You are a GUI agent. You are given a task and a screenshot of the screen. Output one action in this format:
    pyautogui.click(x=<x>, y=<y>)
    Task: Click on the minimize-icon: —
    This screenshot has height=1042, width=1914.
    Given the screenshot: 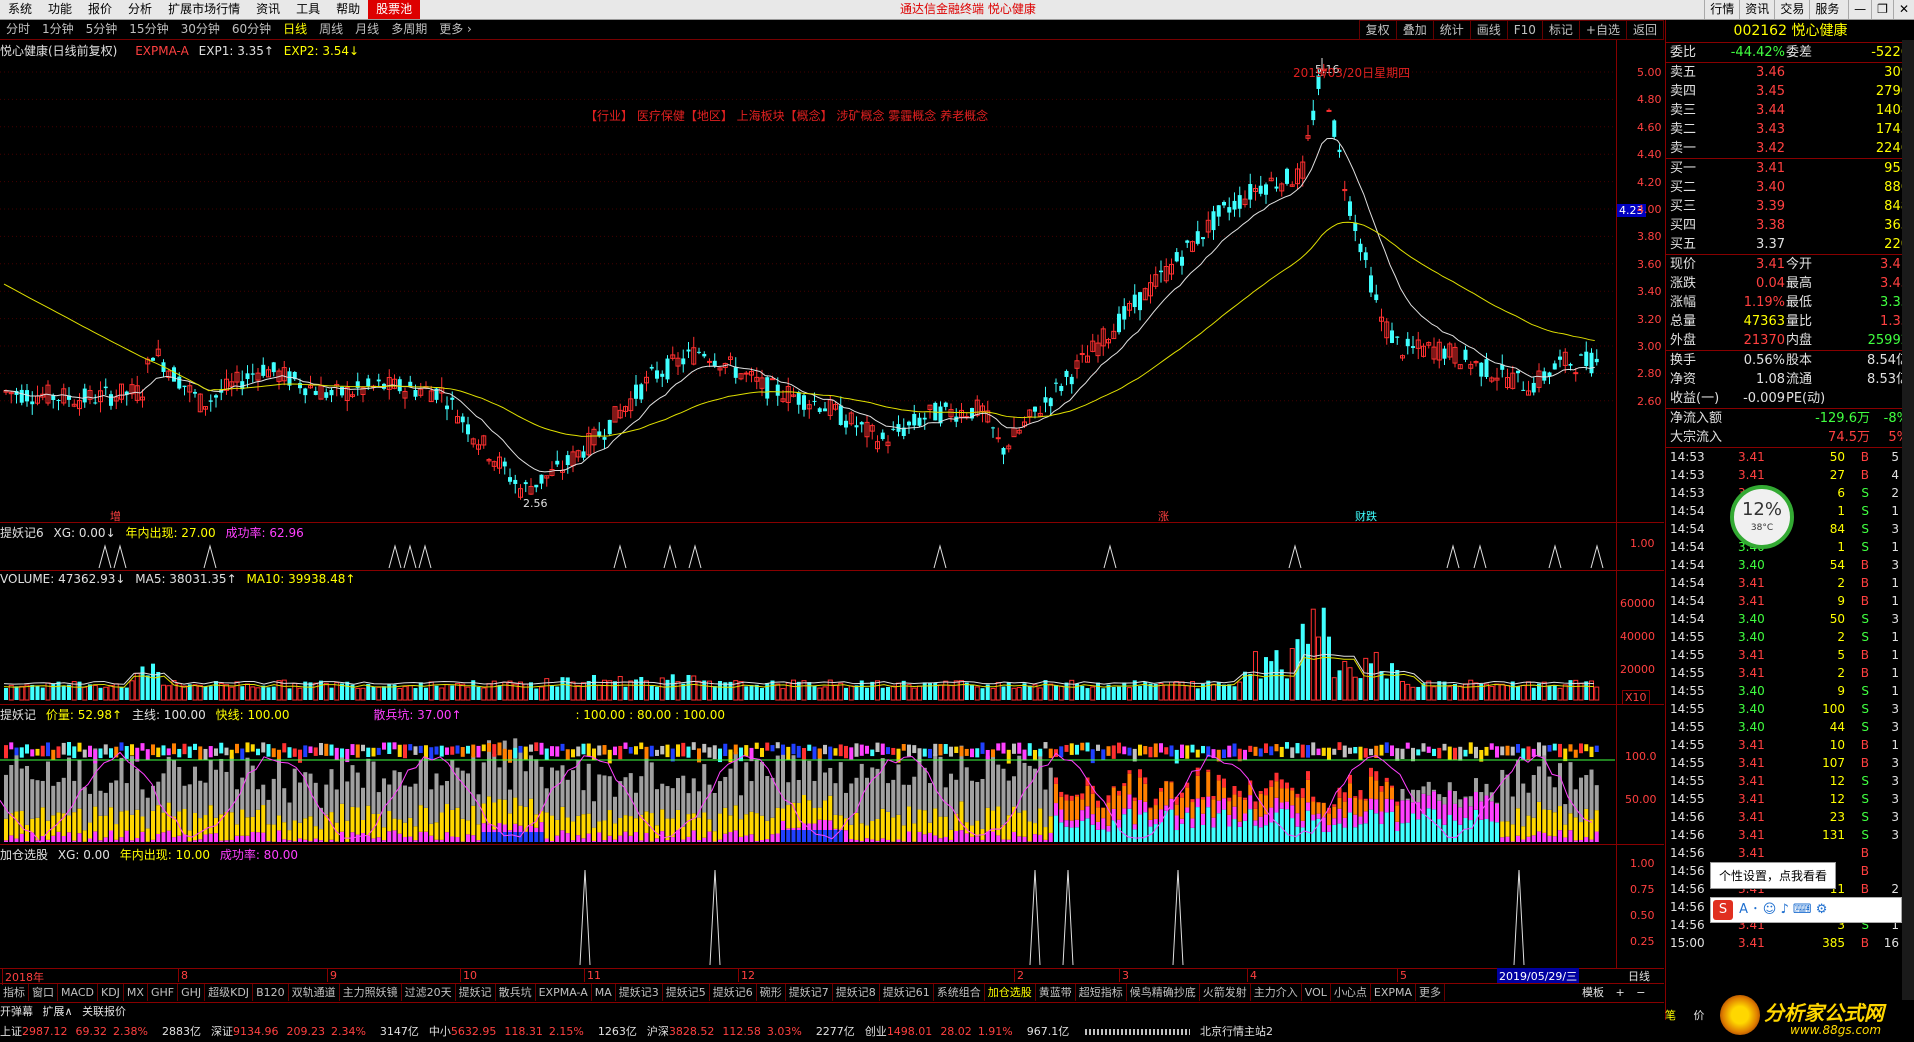 What is the action you would take?
    pyautogui.click(x=1859, y=9)
    